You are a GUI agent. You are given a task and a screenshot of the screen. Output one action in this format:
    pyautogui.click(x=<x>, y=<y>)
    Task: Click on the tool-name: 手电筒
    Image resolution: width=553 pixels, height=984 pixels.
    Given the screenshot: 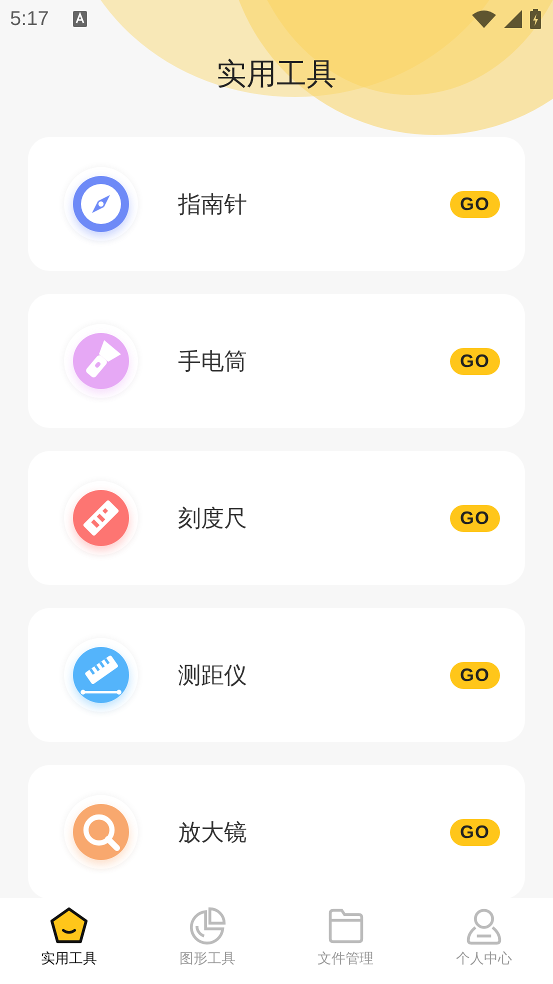 What is the action you would take?
    pyautogui.click(x=213, y=362)
    